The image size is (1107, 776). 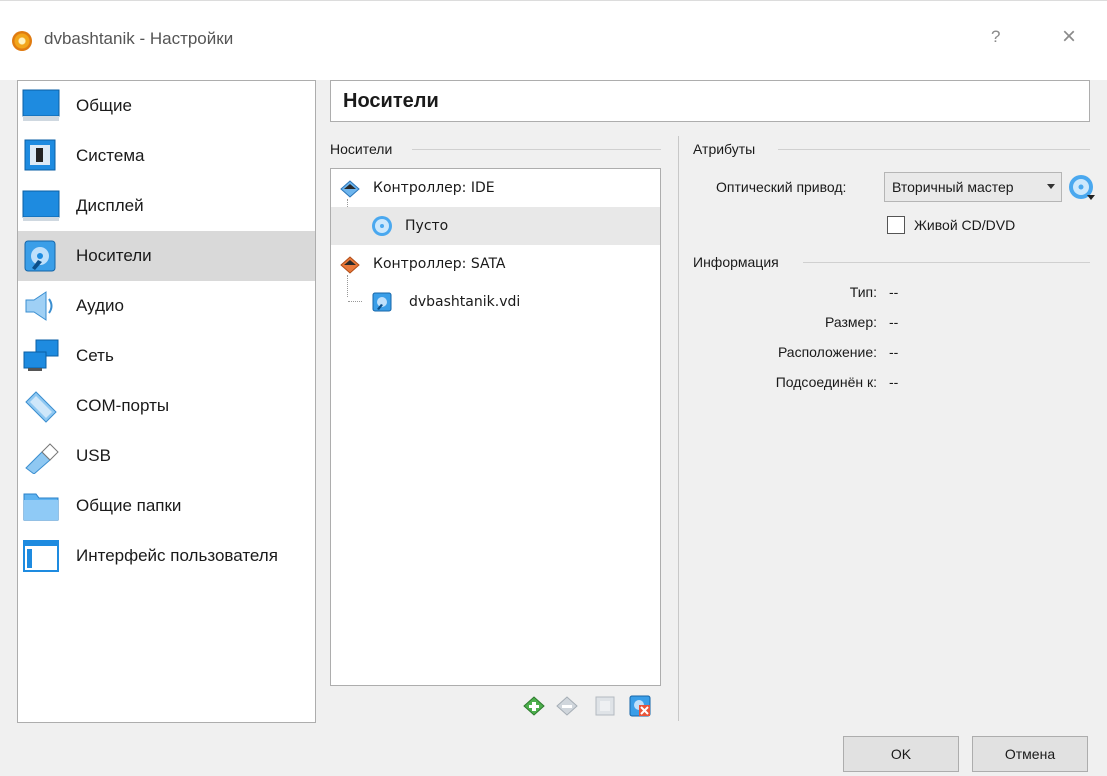 I want to click on tree-item-label: dvbashtanik.vdi, so click(x=465, y=302).